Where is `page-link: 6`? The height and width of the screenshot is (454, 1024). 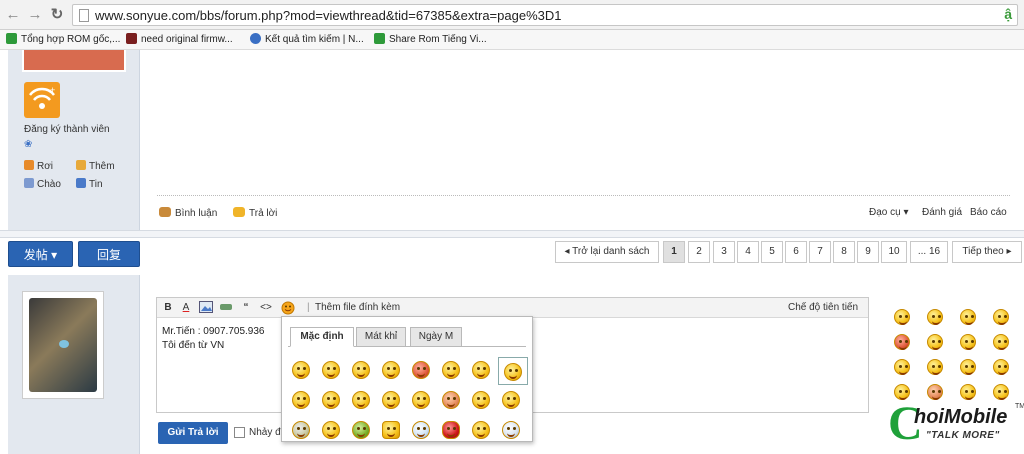
page-link: 6 is located at coordinates (796, 252).